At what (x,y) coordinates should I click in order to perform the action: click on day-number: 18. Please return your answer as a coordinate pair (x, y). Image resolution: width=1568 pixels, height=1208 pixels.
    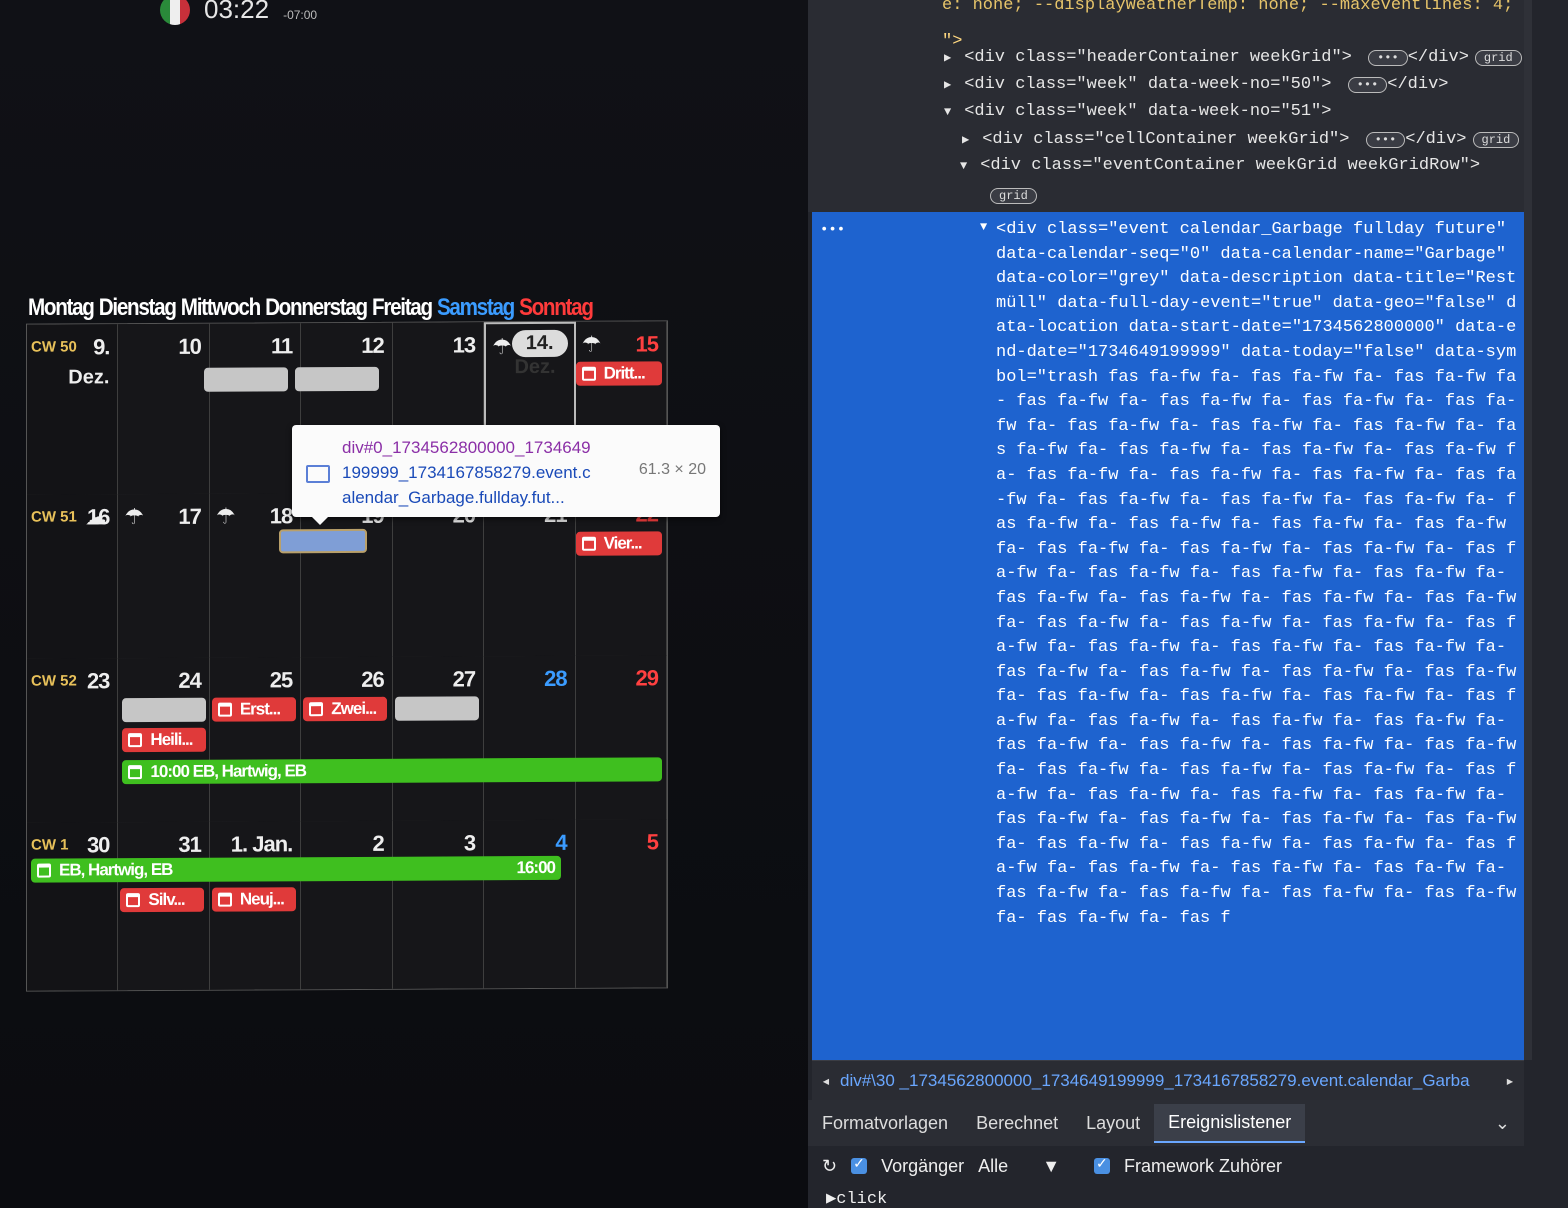
    Looking at the image, I should click on (281, 516).